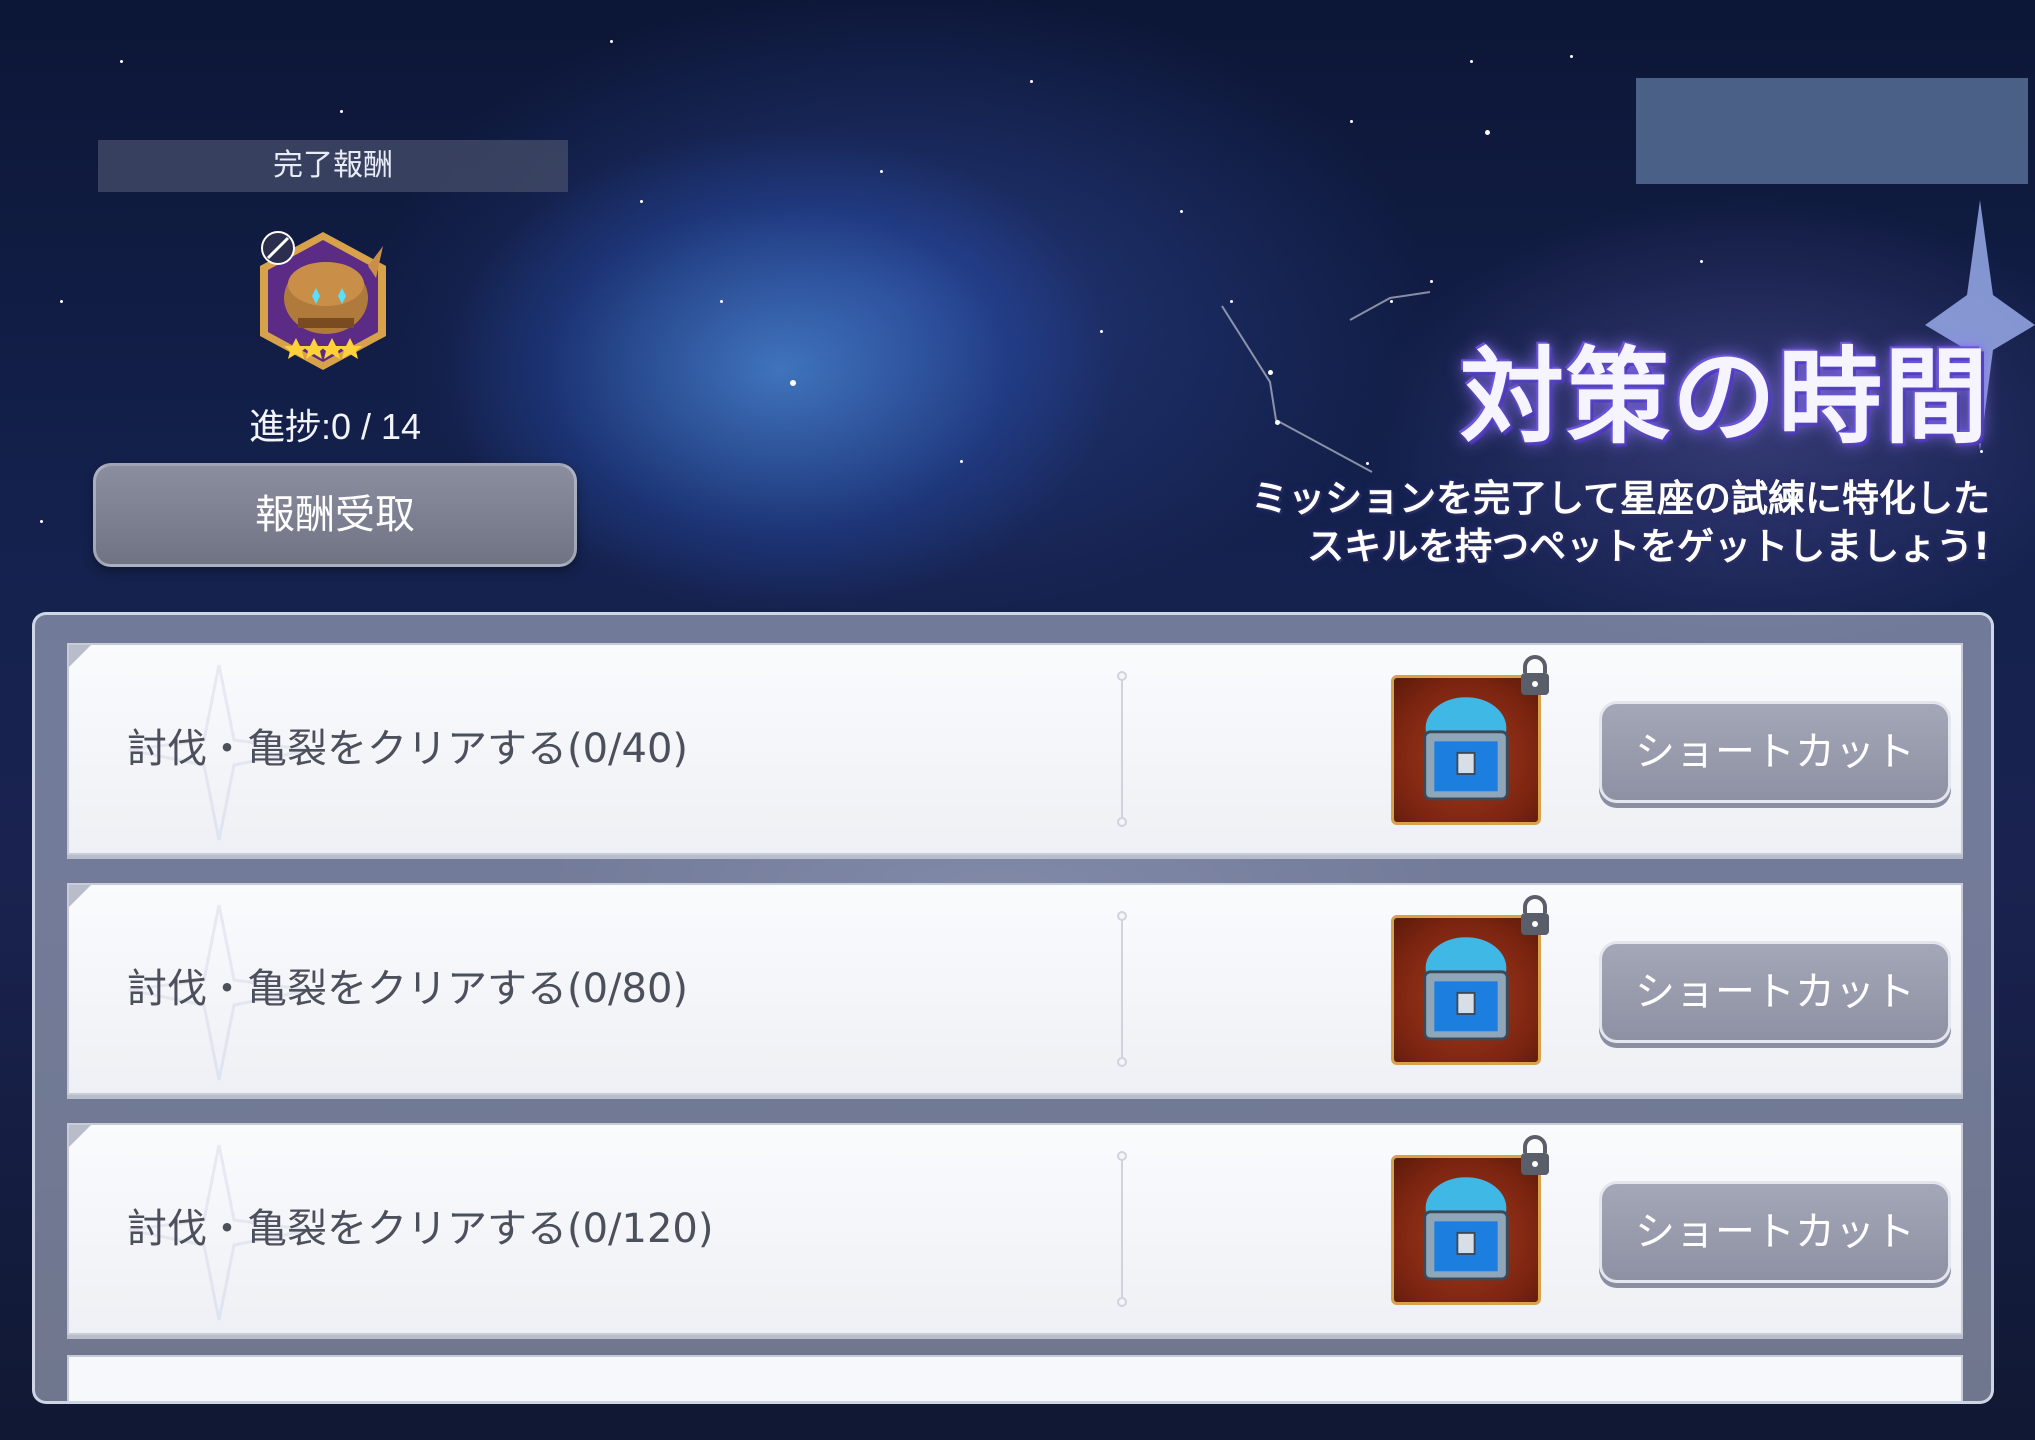 The image size is (2035, 1440). Describe the element at coordinates (1015, 749) in the screenshot. I see `mission-row: 討伐・亀裂をクリアする(0/40) ショートカット` at that location.